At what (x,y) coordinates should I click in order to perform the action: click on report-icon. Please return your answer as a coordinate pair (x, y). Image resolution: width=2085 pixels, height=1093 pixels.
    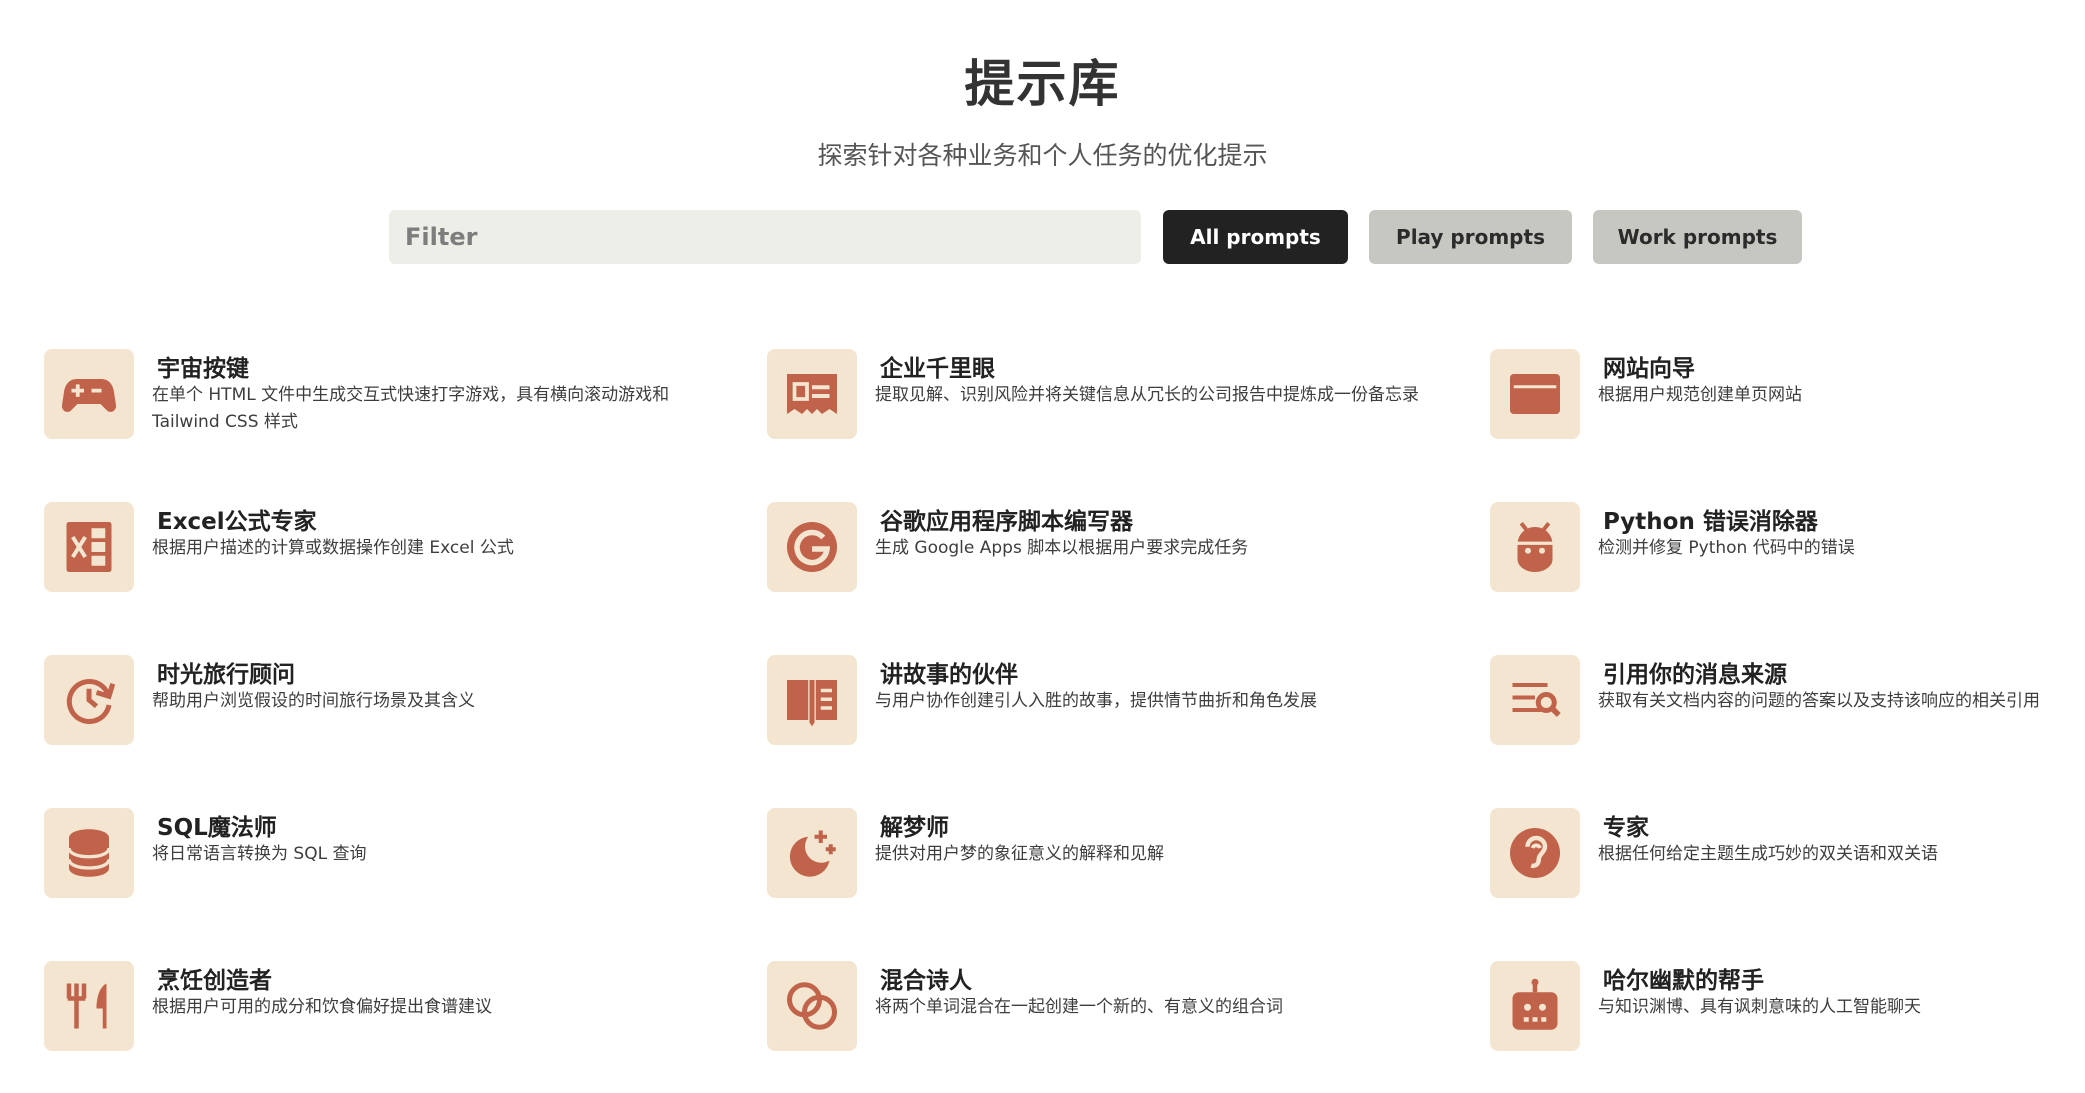
    Looking at the image, I should click on (812, 394).